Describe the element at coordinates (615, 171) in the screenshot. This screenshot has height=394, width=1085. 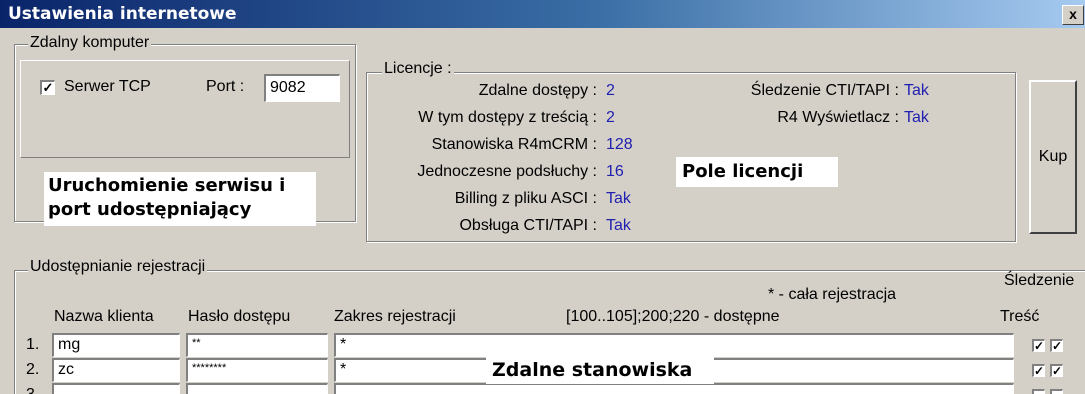
I see `license-value: 16` at that location.